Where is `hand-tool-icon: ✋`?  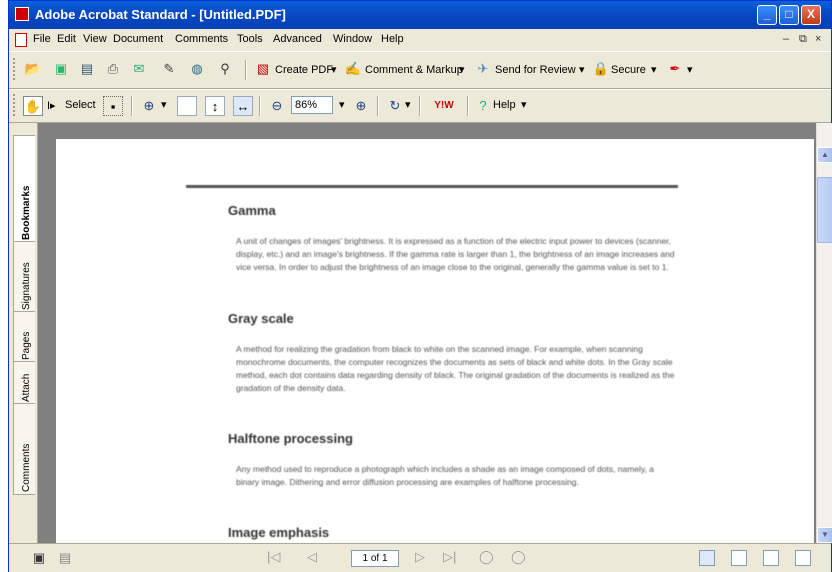 hand-tool-icon: ✋ is located at coordinates (33, 106).